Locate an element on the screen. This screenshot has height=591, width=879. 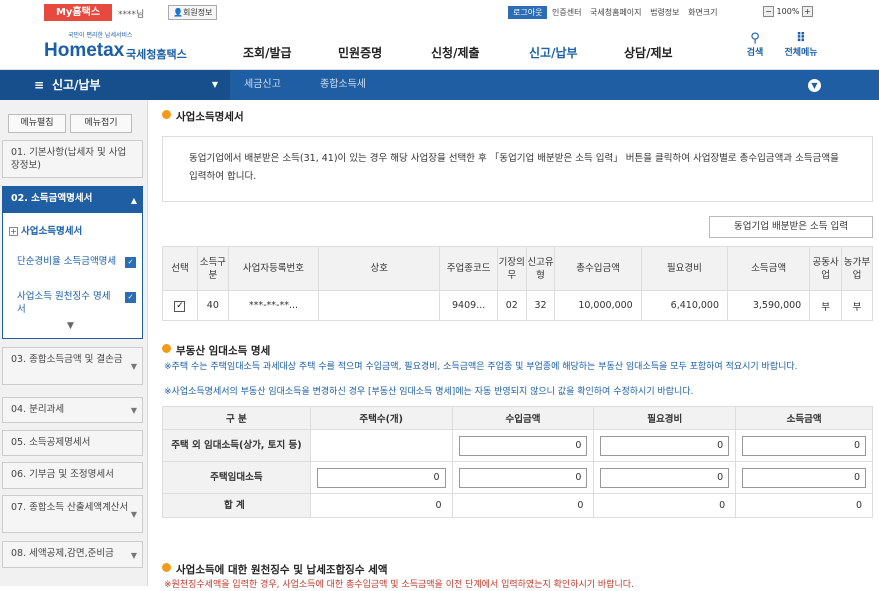
select-cell: ✓ is located at coordinates (180, 305).